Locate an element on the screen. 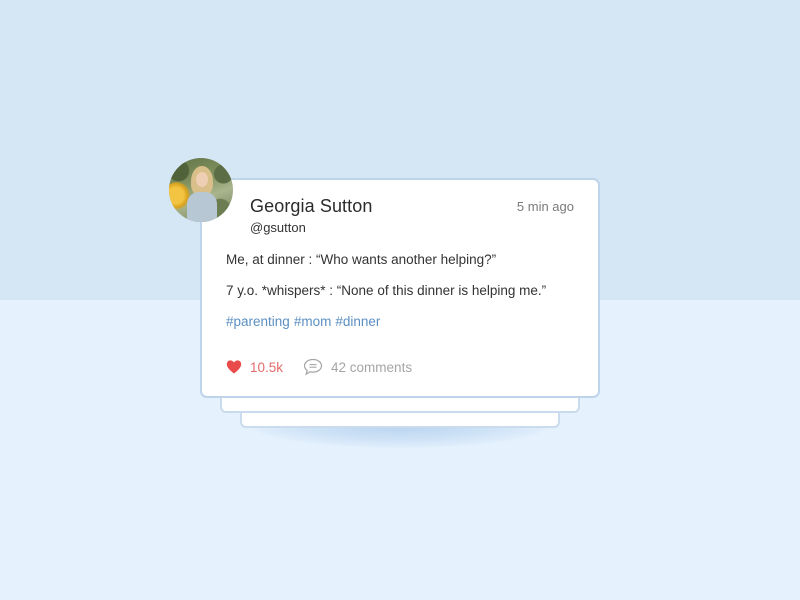 Image resolution: width=800 pixels, height=600 pixels. heart-icon is located at coordinates (234, 367).